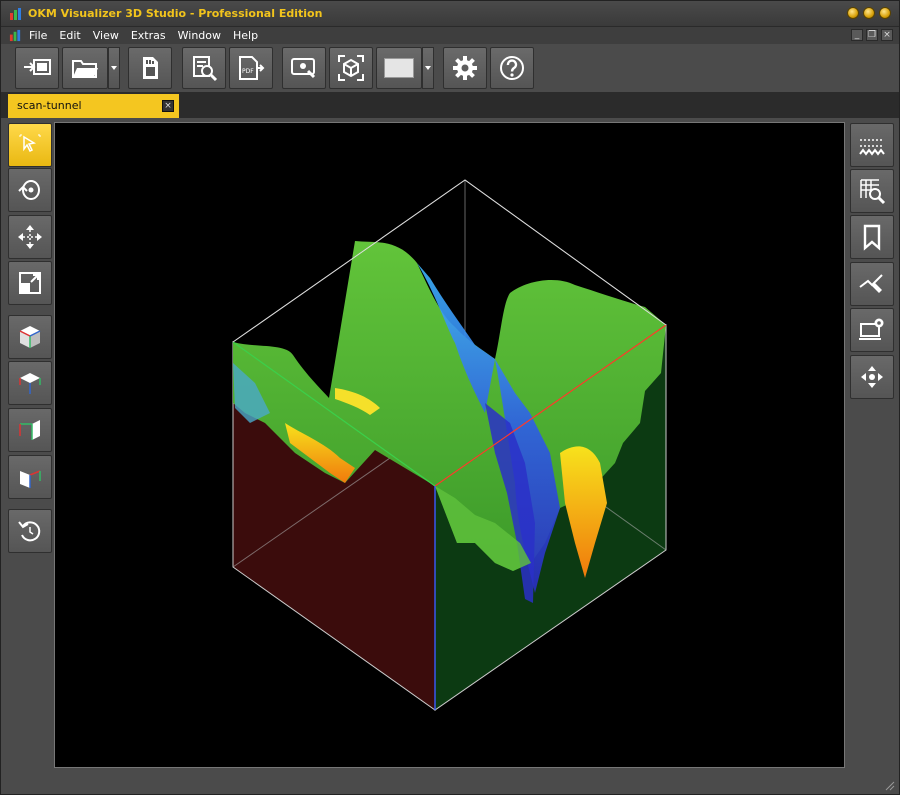 This screenshot has height=795, width=900. I want to click on menu-help: Help, so click(245, 35).